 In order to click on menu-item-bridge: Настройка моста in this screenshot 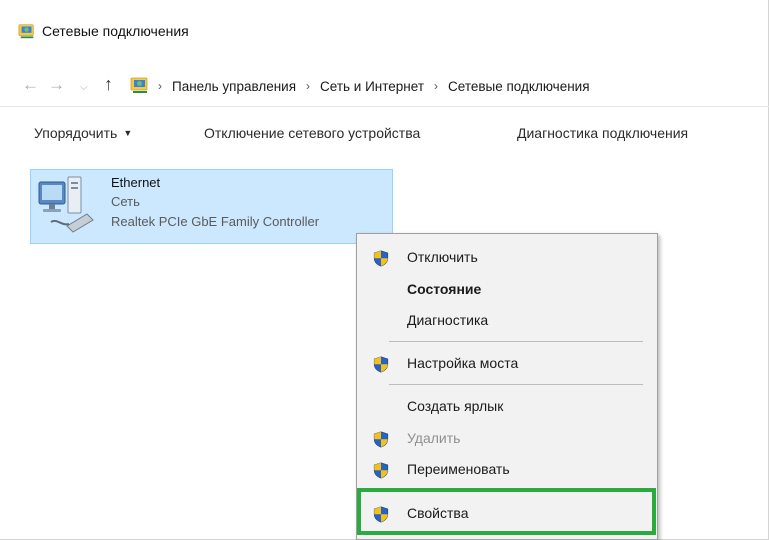, I will do `click(507, 364)`.